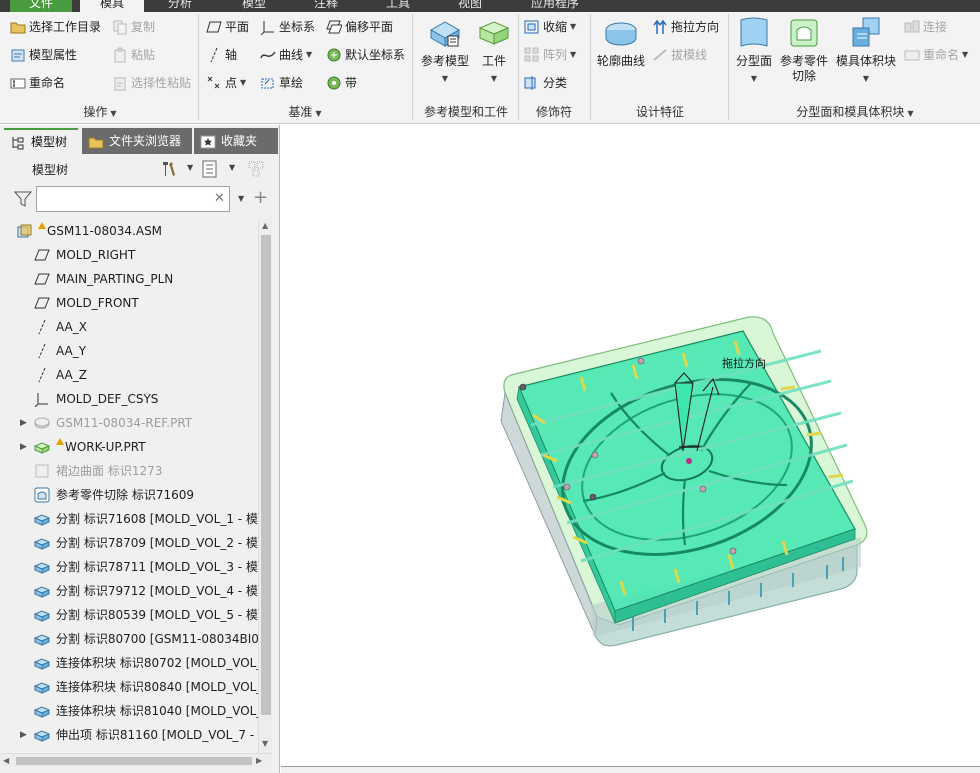  What do you see at coordinates (24, 231) in the screenshot?
I see `assembly-icon` at bounding box center [24, 231].